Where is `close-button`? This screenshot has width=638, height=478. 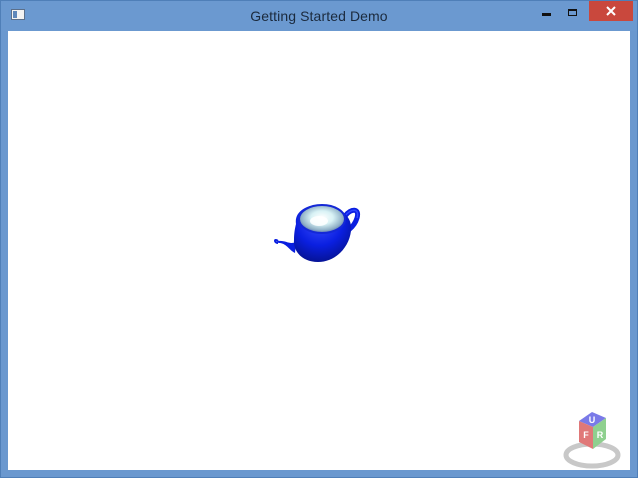 close-button is located at coordinates (611, 11).